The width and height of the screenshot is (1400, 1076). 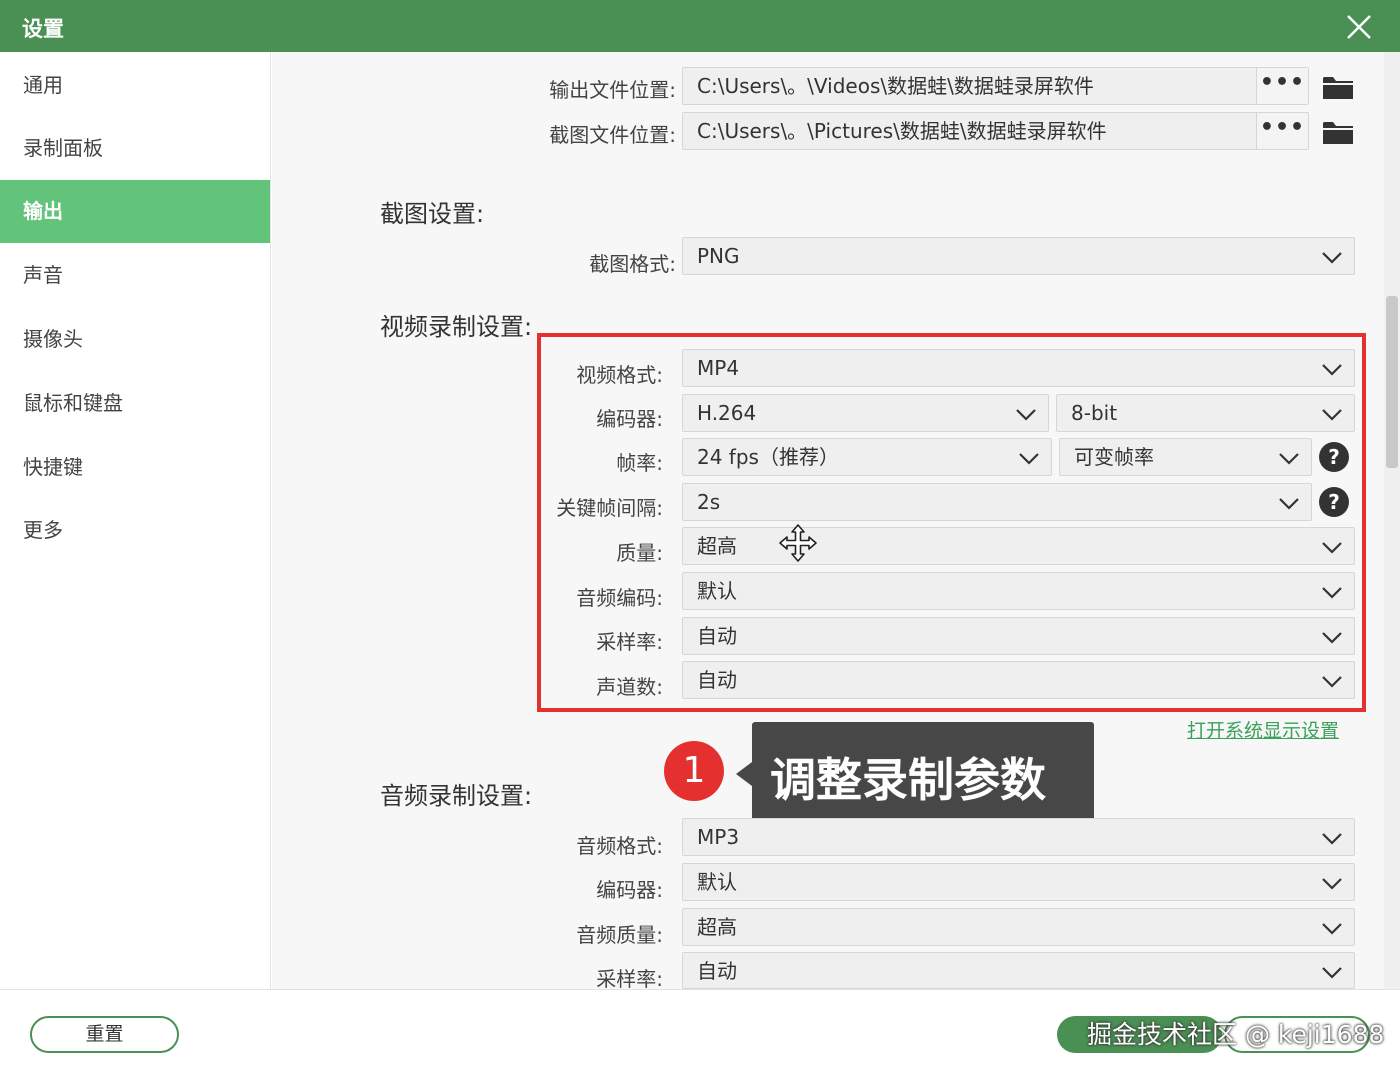 What do you see at coordinates (895, 86) in the screenshot?
I see `video-path-value: C:\Users\。\Videos\数据蛙\数据蛙录屏软件` at bounding box center [895, 86].